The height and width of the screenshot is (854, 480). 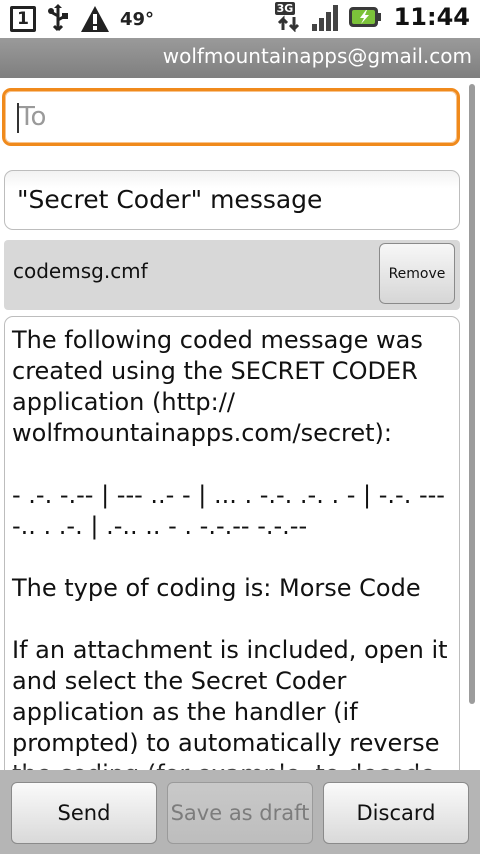 I want to click on body-paragraph: The type of coding is: Morse Code, so click(x=216, y=588).